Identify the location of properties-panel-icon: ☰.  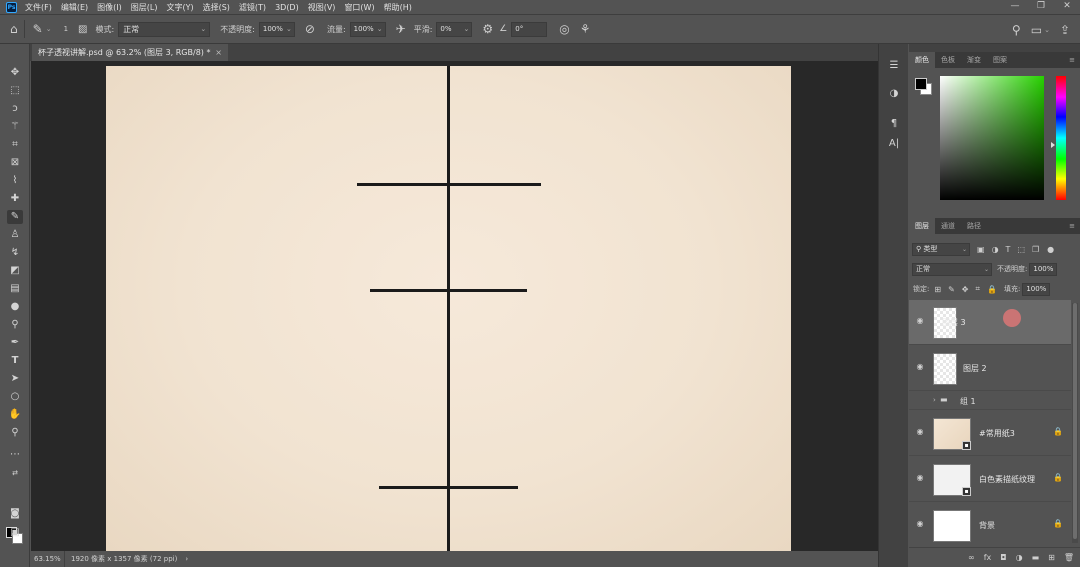
(894, 66).